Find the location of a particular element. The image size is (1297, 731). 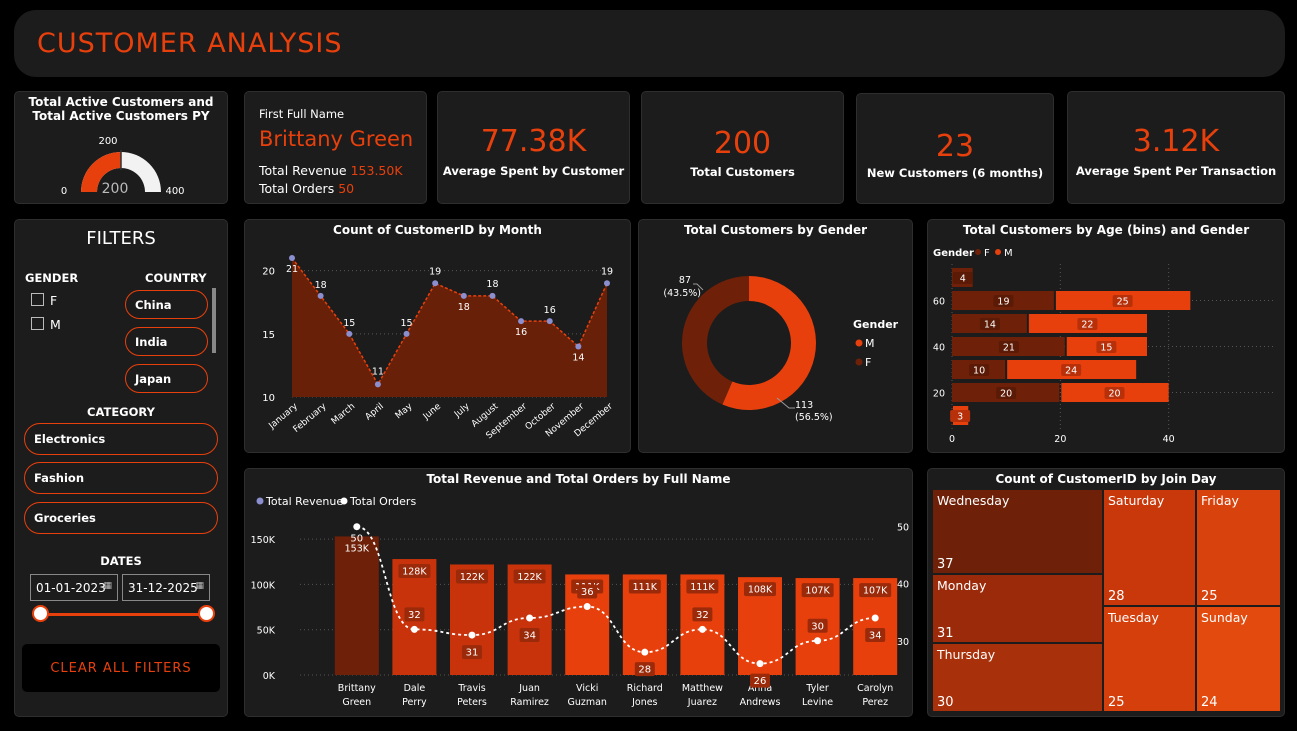

category-option-fashion: Fashion is located at coordinates (121, 478).